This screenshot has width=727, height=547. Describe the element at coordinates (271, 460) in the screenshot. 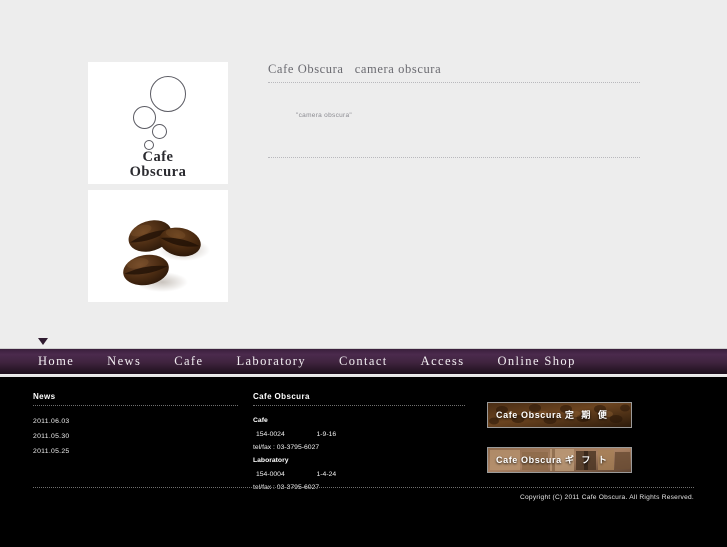

I see `laboratory-label: Laboratory` at that location.